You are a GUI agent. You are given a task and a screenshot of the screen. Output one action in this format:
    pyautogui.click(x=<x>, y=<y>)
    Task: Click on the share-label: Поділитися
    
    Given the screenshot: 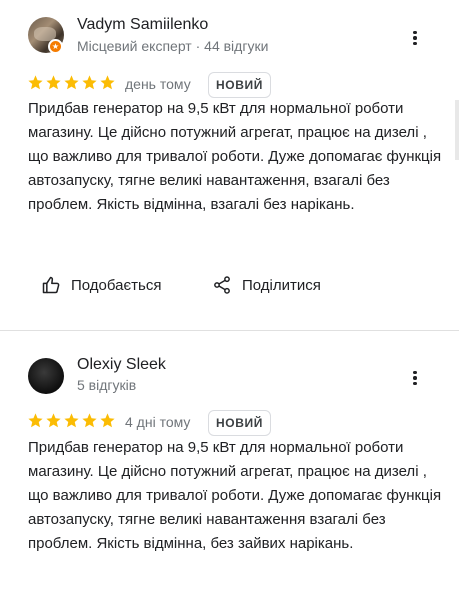 What is the action you would take?
    pyautogui.click(x=281, y=285)
    